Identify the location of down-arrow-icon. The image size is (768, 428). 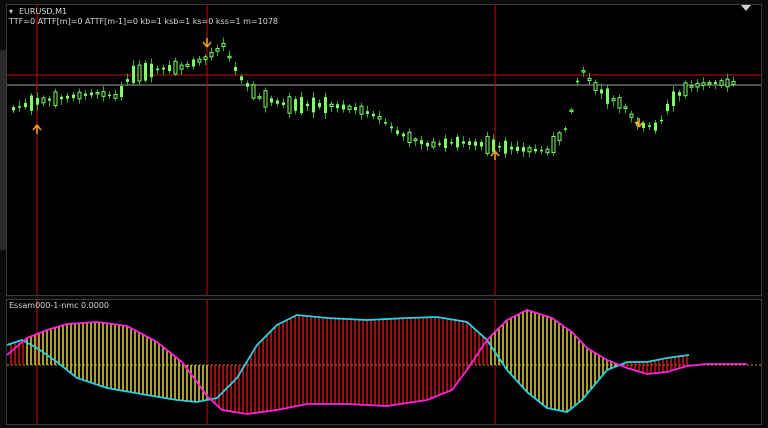
(207, 43).